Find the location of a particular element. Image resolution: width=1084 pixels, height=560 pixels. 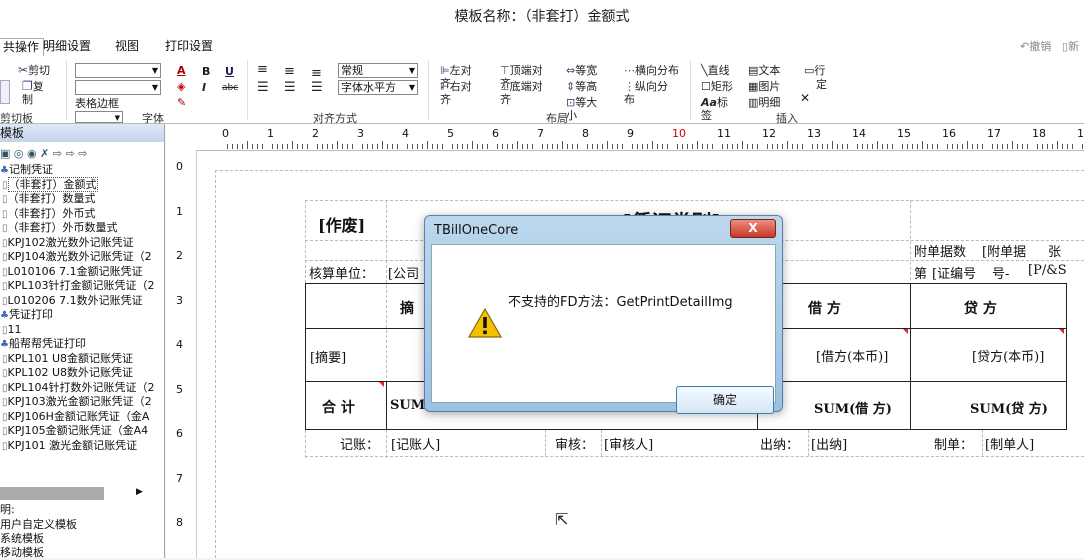

chevron-right-icon: ▶ is located at coordinates (139, 492).